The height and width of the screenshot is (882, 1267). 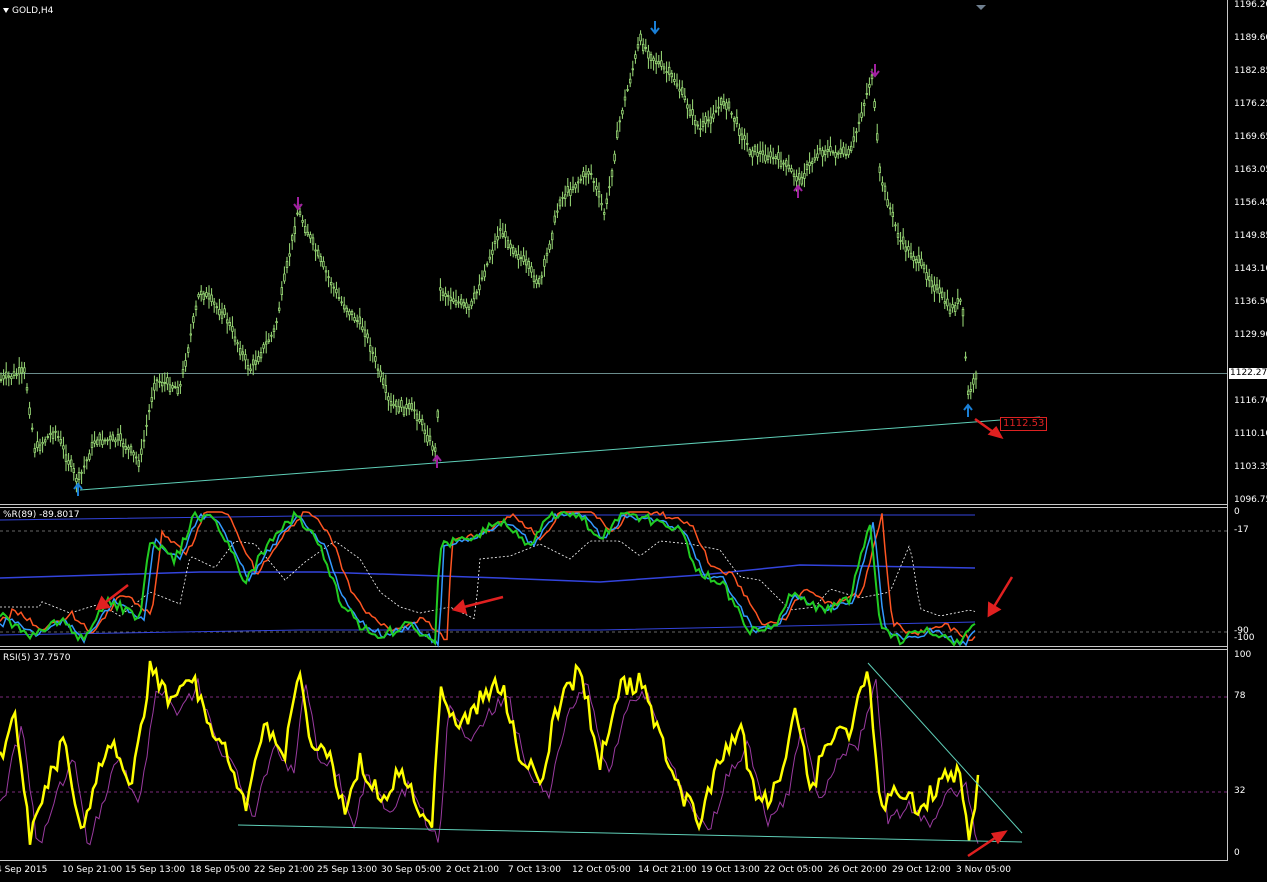 I want to click on rsi-axis-tick: 78, so click(x=1240, y=696).